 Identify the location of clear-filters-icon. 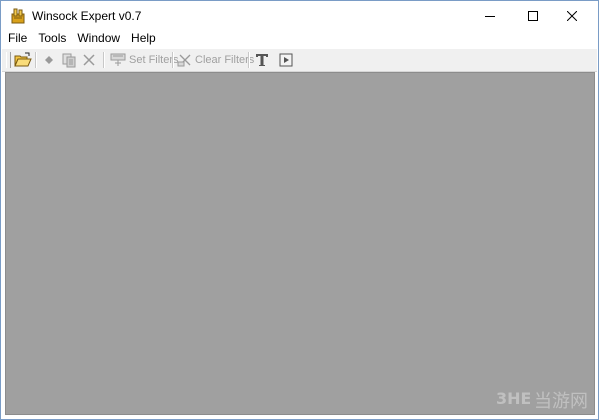
(185, 60).